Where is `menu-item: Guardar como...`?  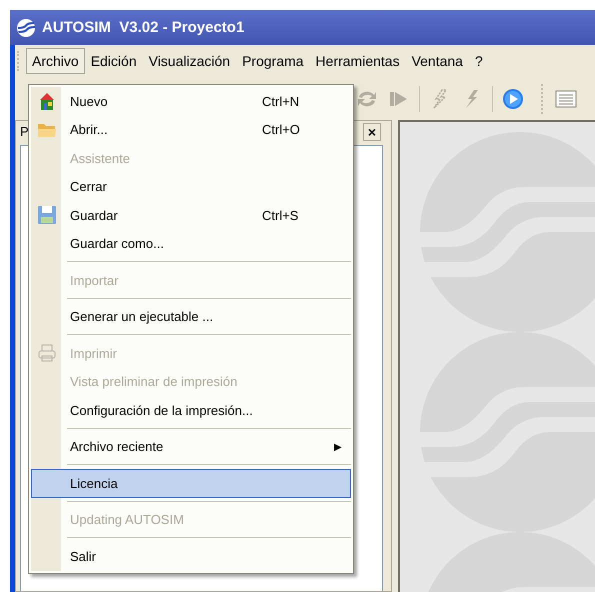 menu-item: Guardar como... is located at coordinates (191, 244).